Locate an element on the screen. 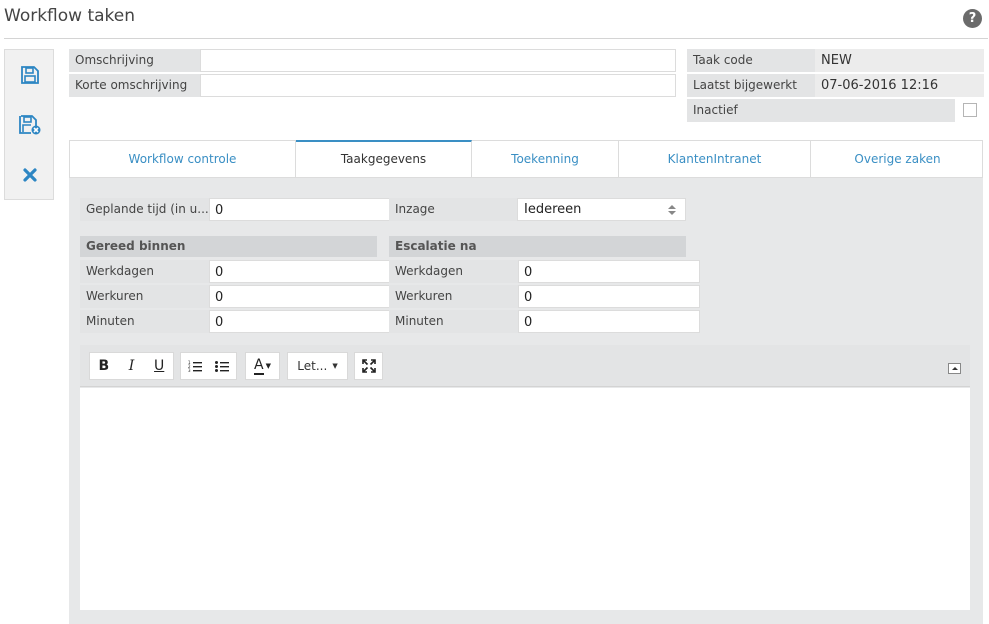 This screenshot has width=989, height=624. gereed-minuten-input is located at coordinates (300, 321).